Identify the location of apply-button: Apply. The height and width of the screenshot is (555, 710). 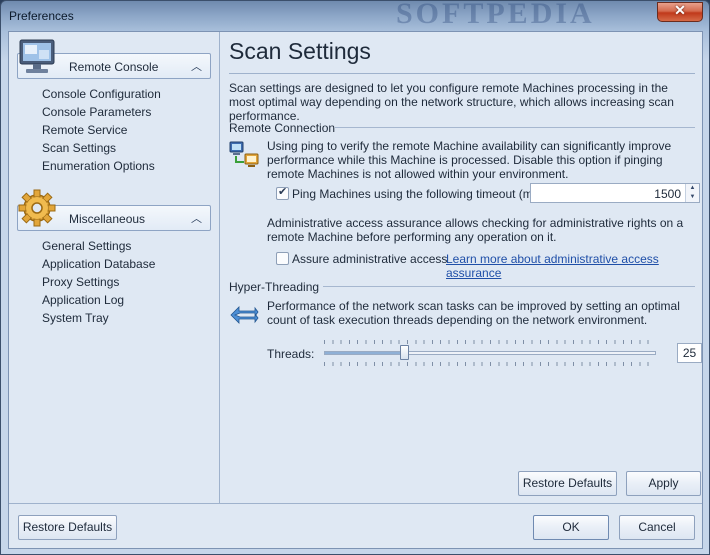
(663, 483).